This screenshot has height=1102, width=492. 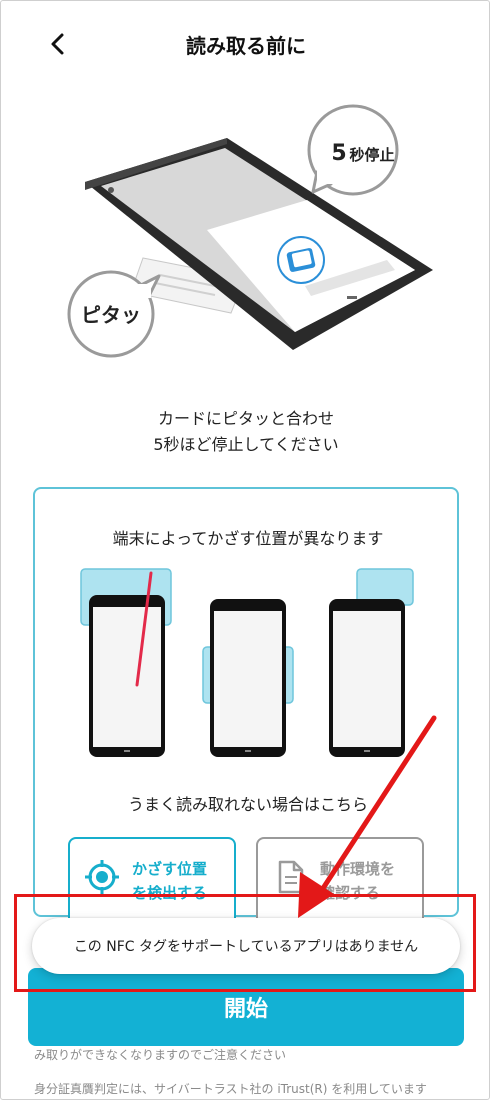 I want to click on header: 読み取る前に, so click(x=246, y=45).